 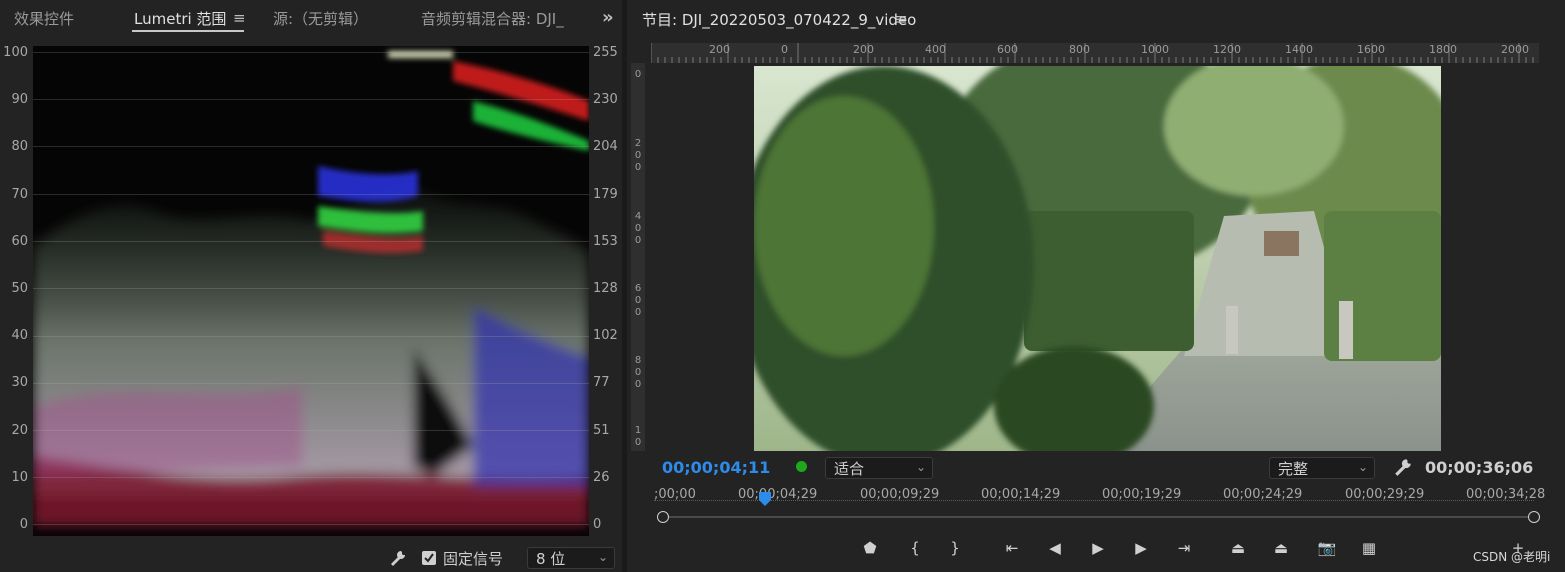 What do you see at coordinates (1012, 548) in the screenshot?
I see `go-to-in-button: ⇤` at bounding box center [1012, 548].